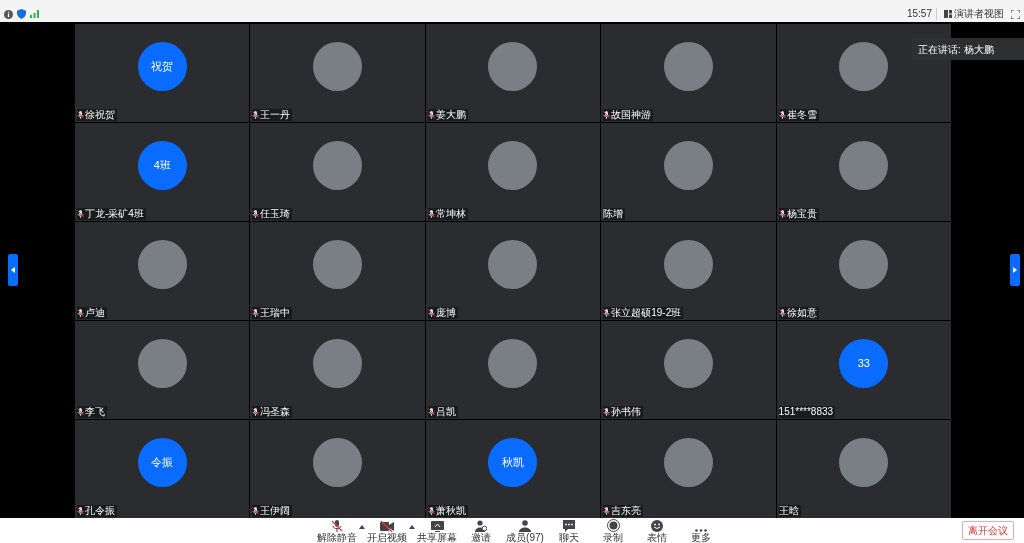  I want to click on participant-tile: 令振 孔令振, so click(162, 469).